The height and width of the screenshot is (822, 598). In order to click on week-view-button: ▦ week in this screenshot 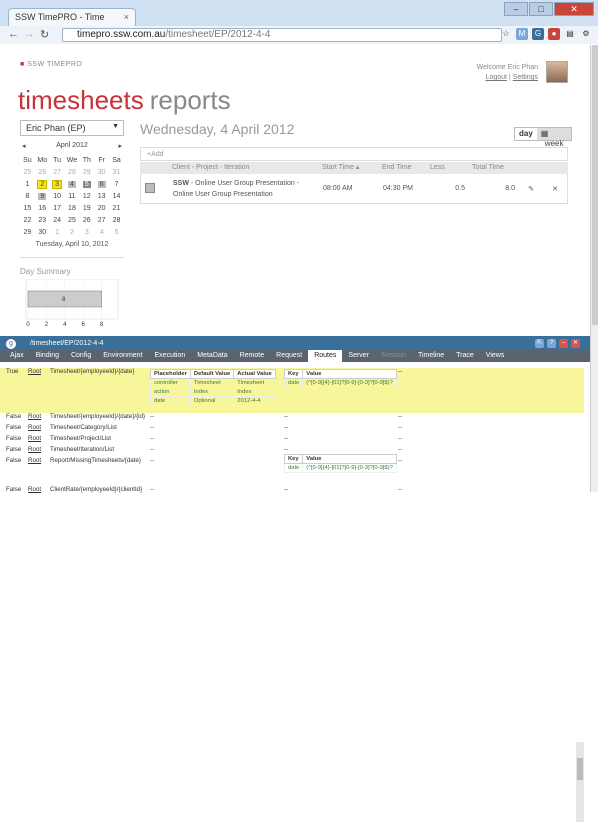, I will do `click(554, 138)`.